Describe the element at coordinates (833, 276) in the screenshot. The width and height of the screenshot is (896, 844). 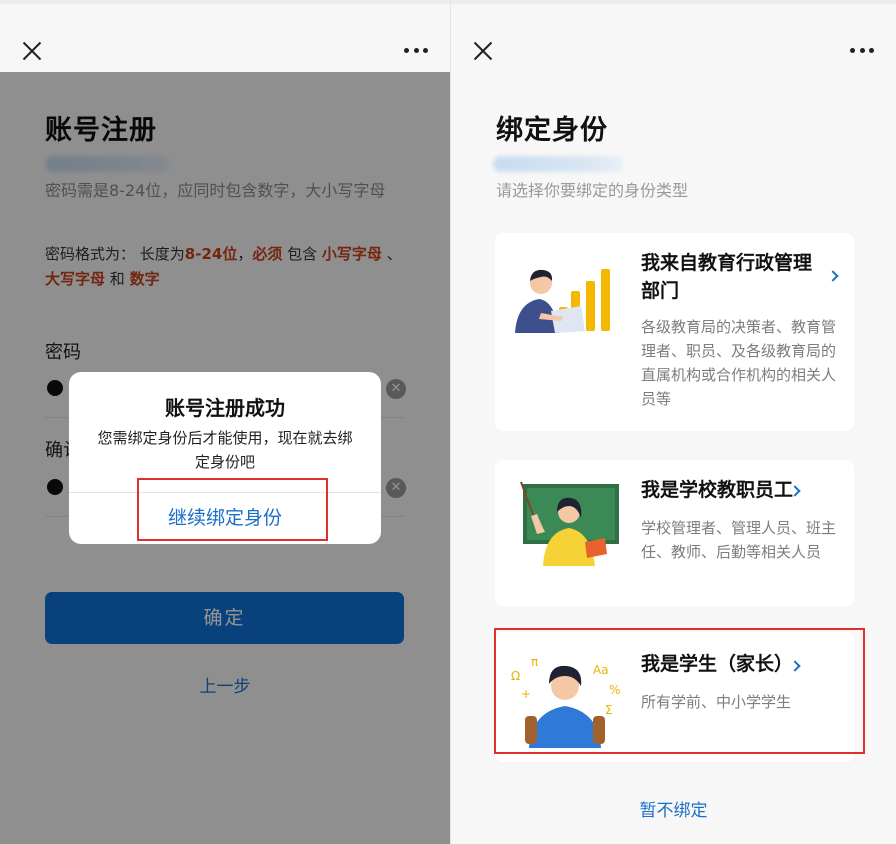
I see `chevron-right-icon` at that location.